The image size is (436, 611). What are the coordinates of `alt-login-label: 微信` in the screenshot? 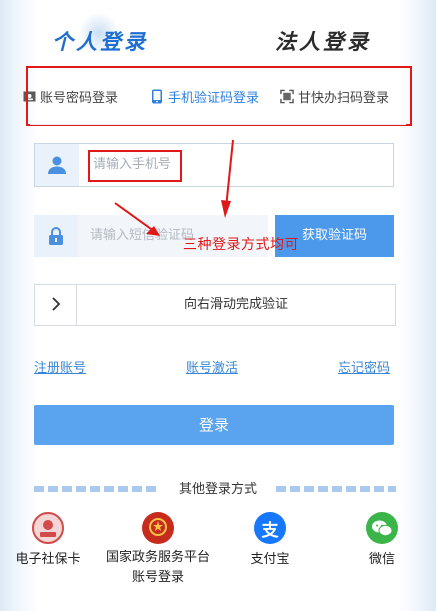 It's located at (381, 559).